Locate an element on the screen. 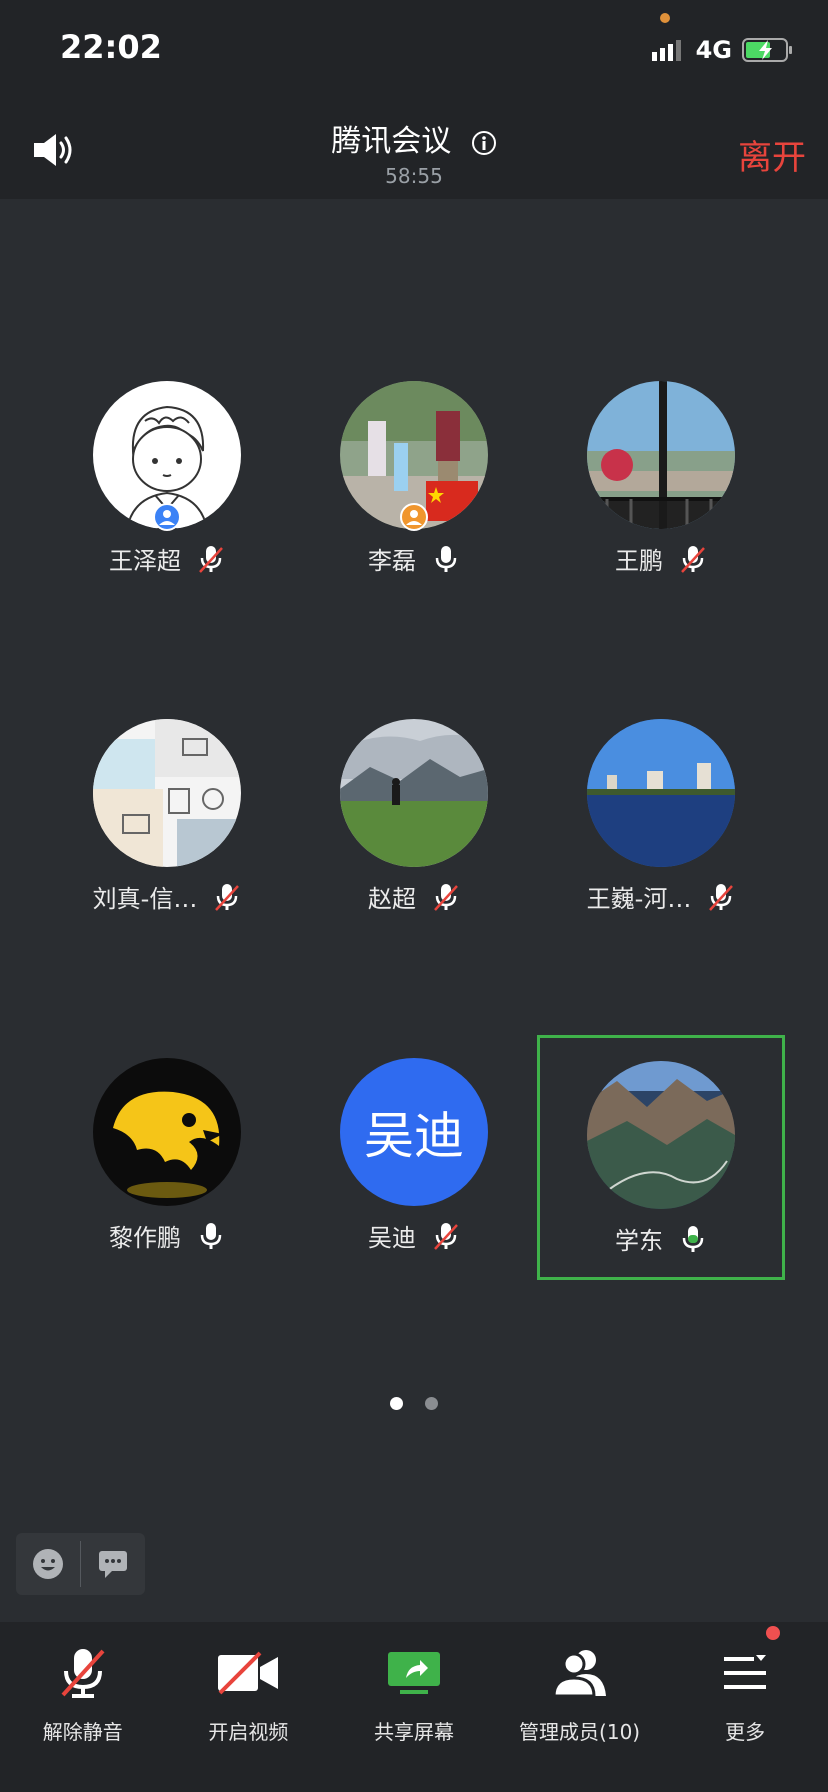  signal-icon is located at coordinates (666, 50).